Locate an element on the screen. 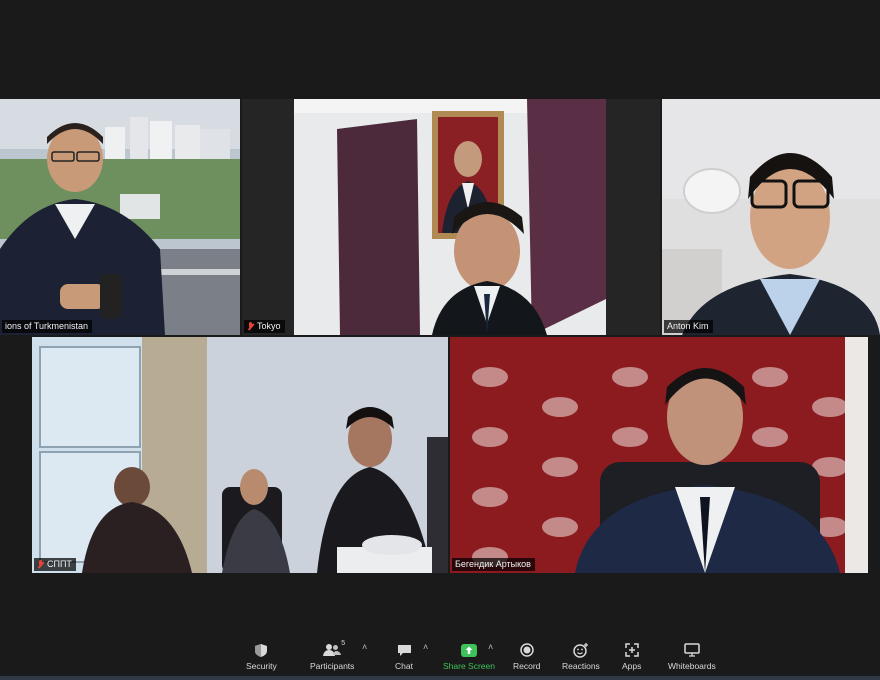 The image size is (880, 680). participant-name: ions of Turkmenistan is located at coordinates (47, 326).